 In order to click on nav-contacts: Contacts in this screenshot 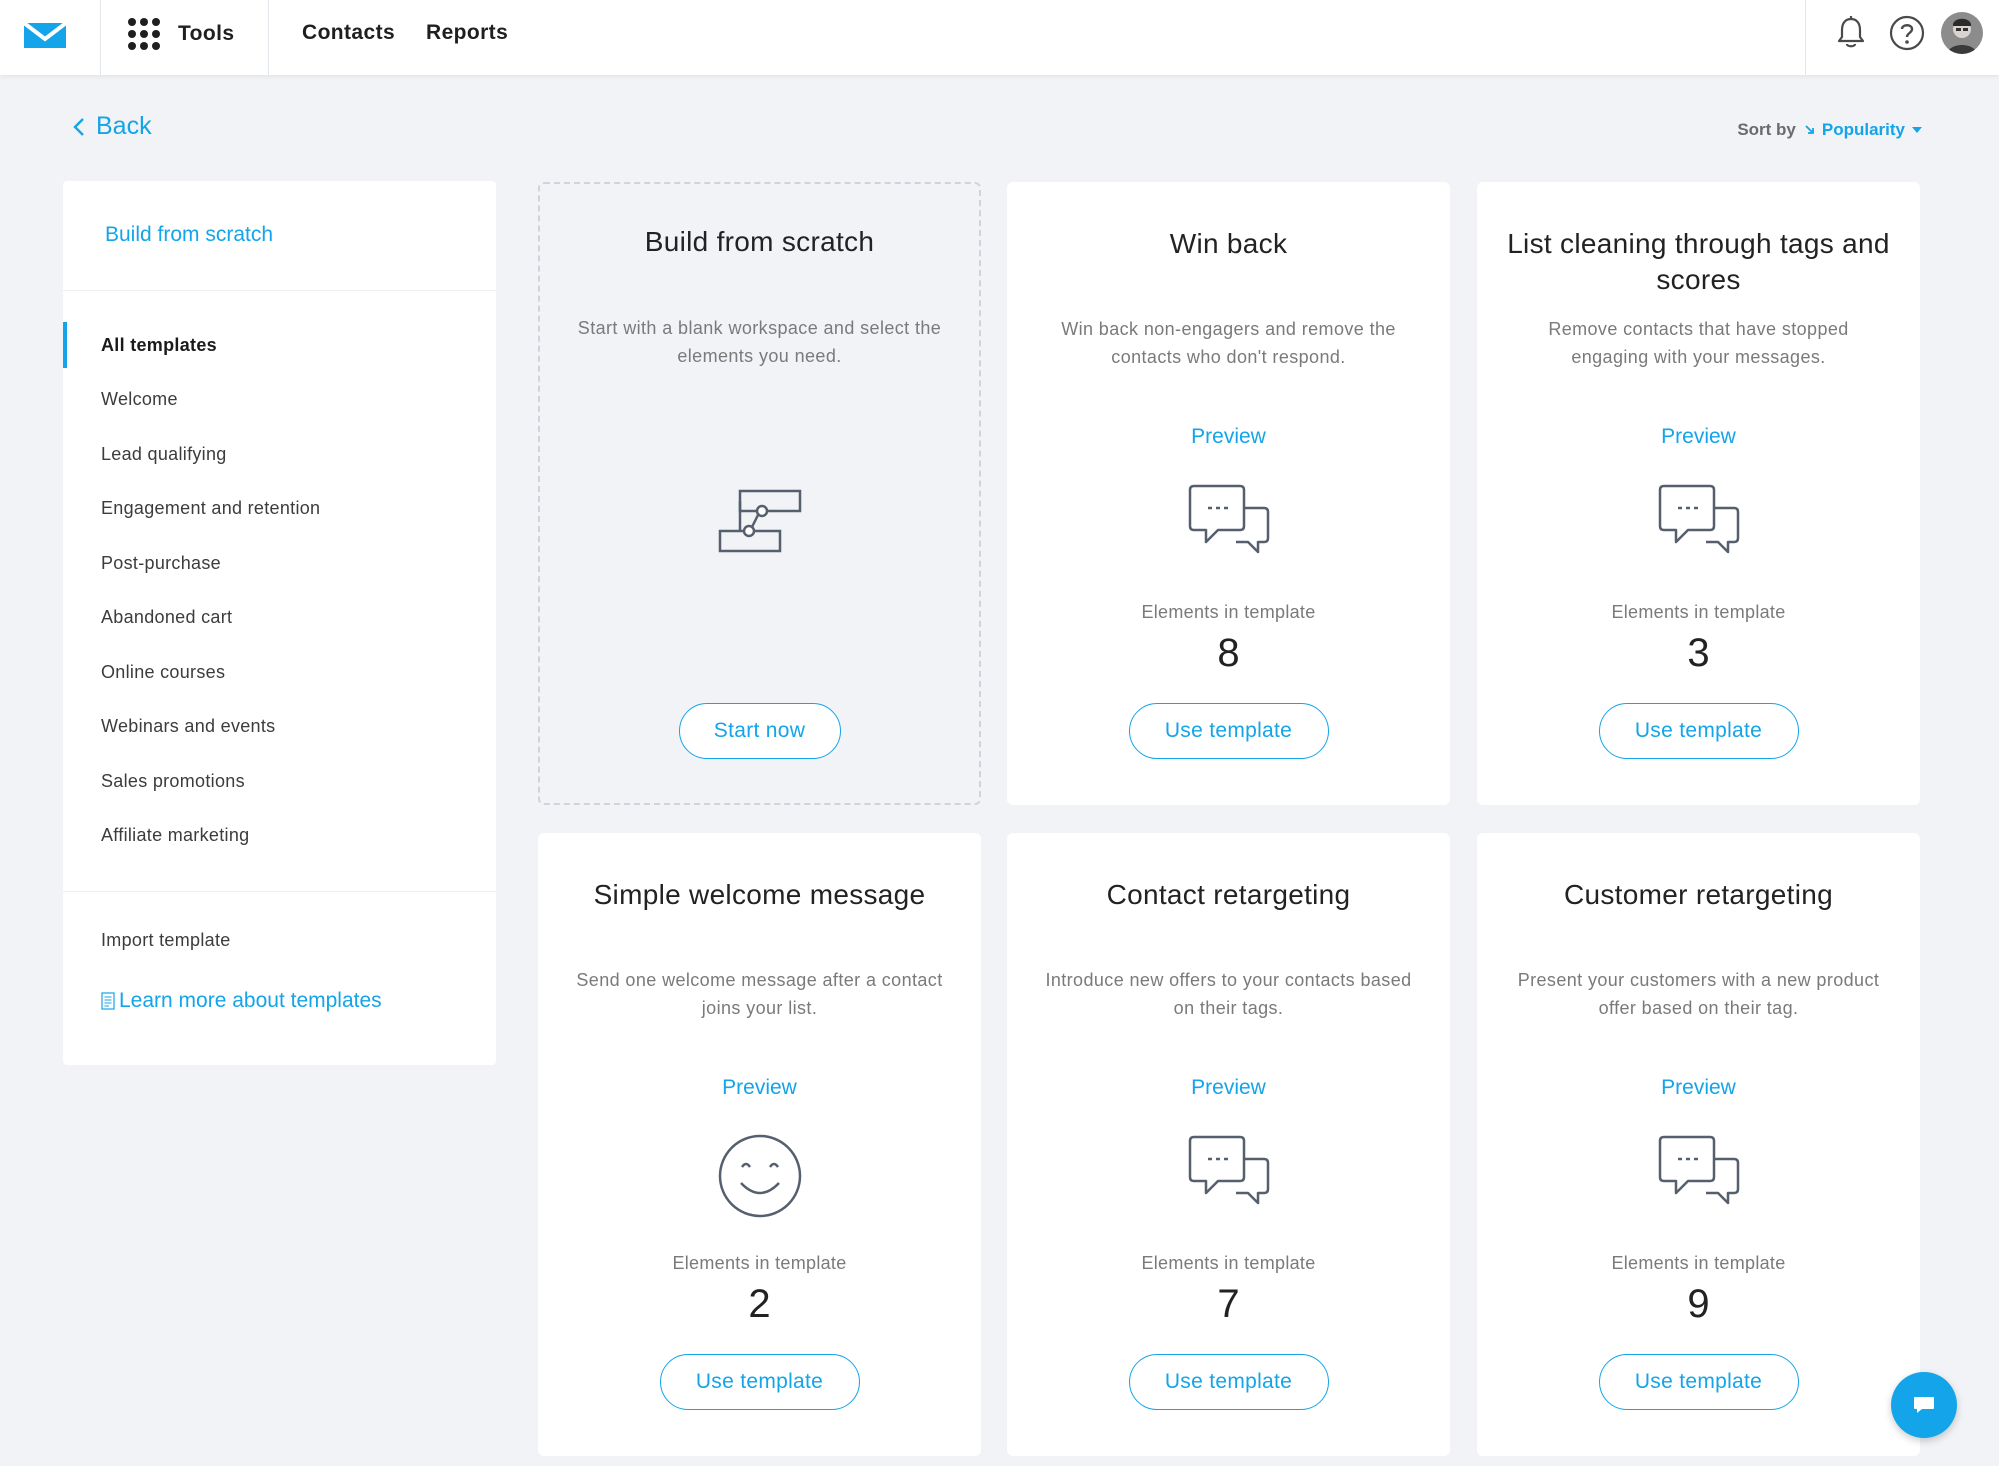, I will do `click(348, 33)`.